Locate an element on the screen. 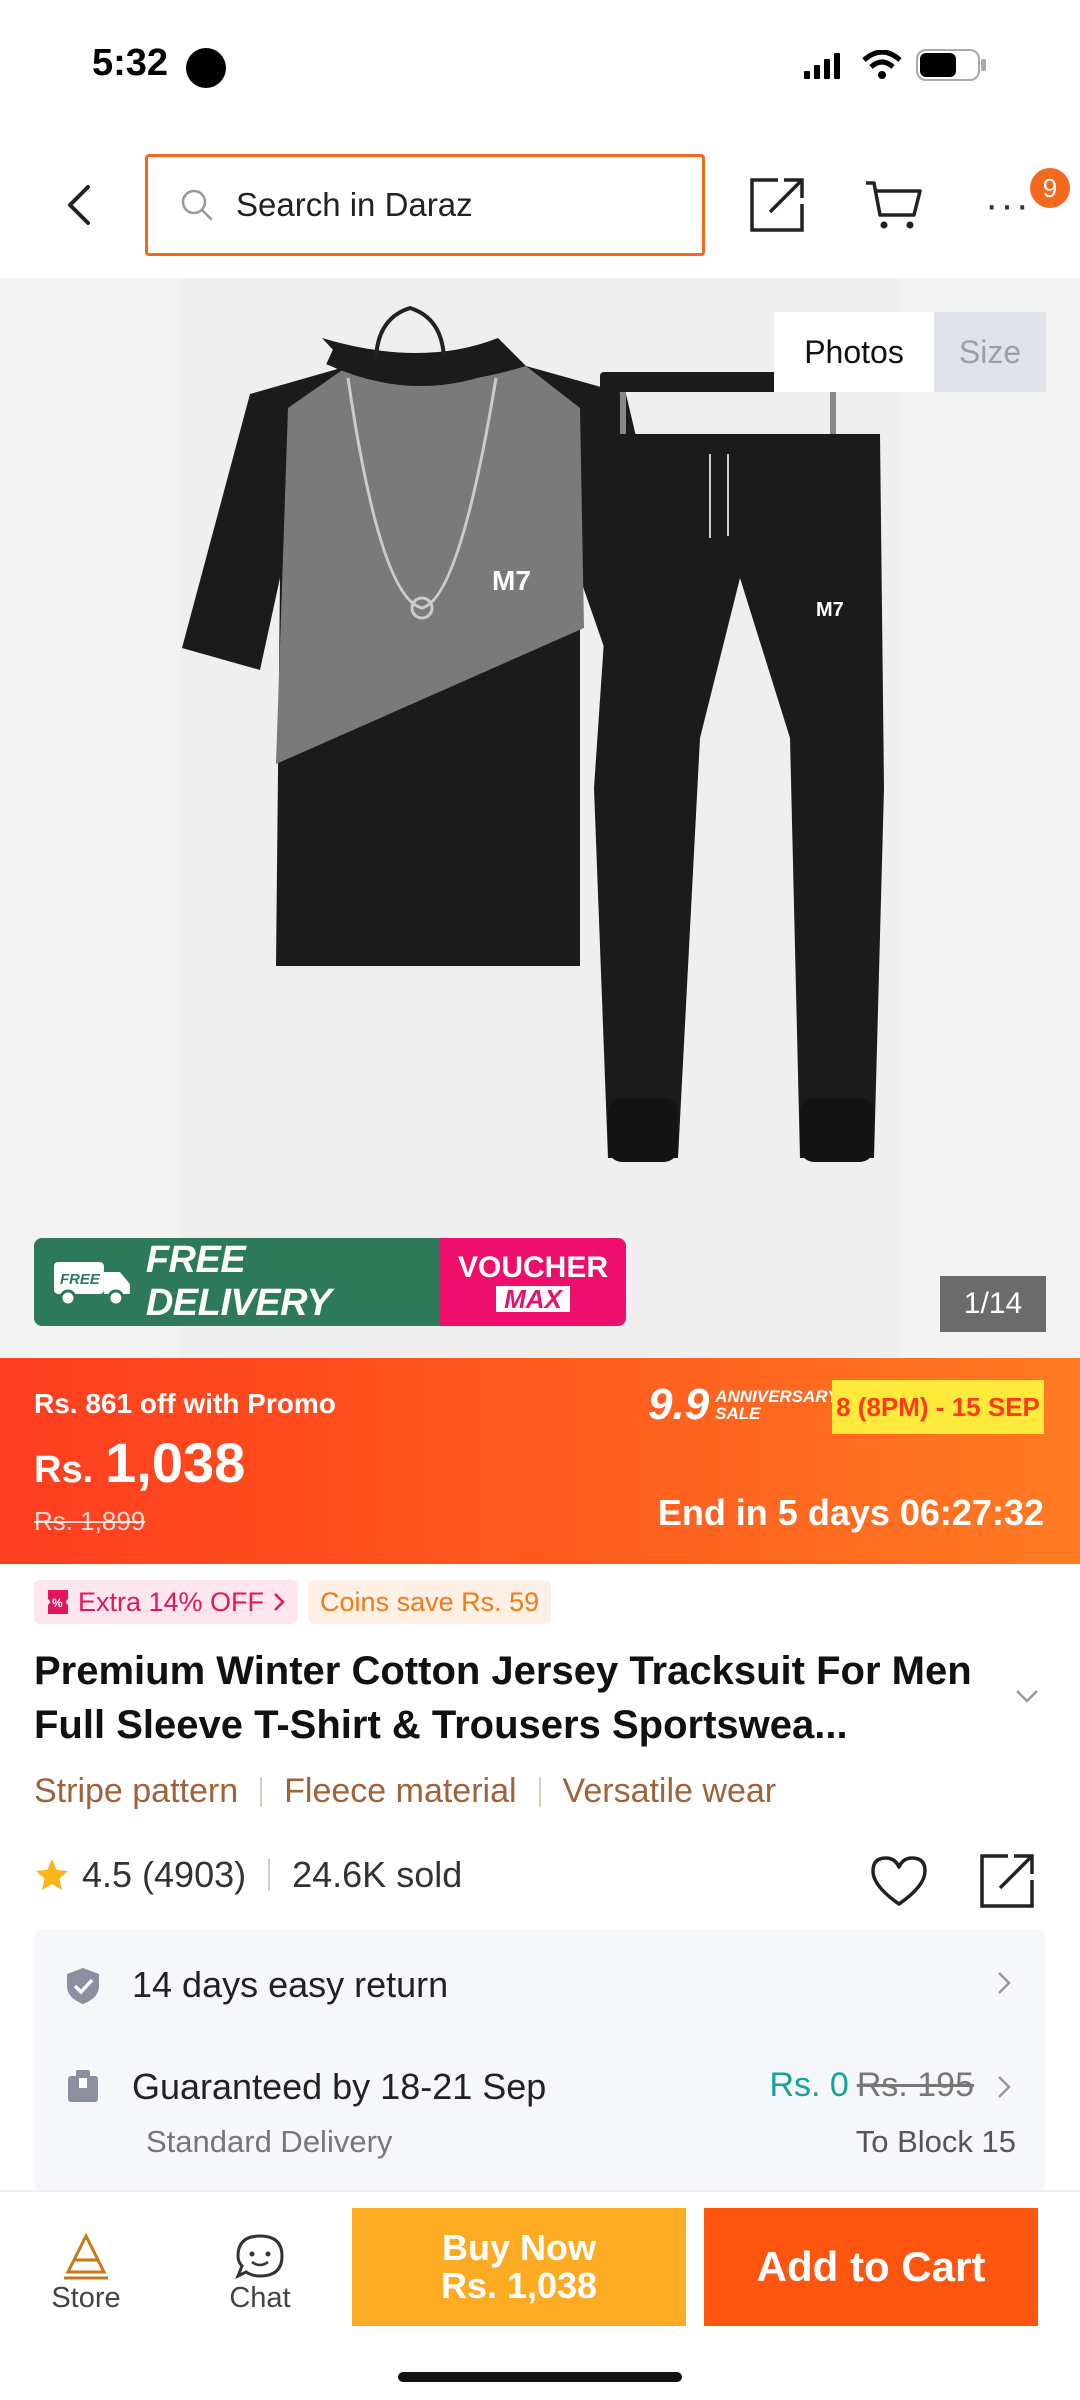  tag-item: Fleece material is located at coordinates (400, 1791).